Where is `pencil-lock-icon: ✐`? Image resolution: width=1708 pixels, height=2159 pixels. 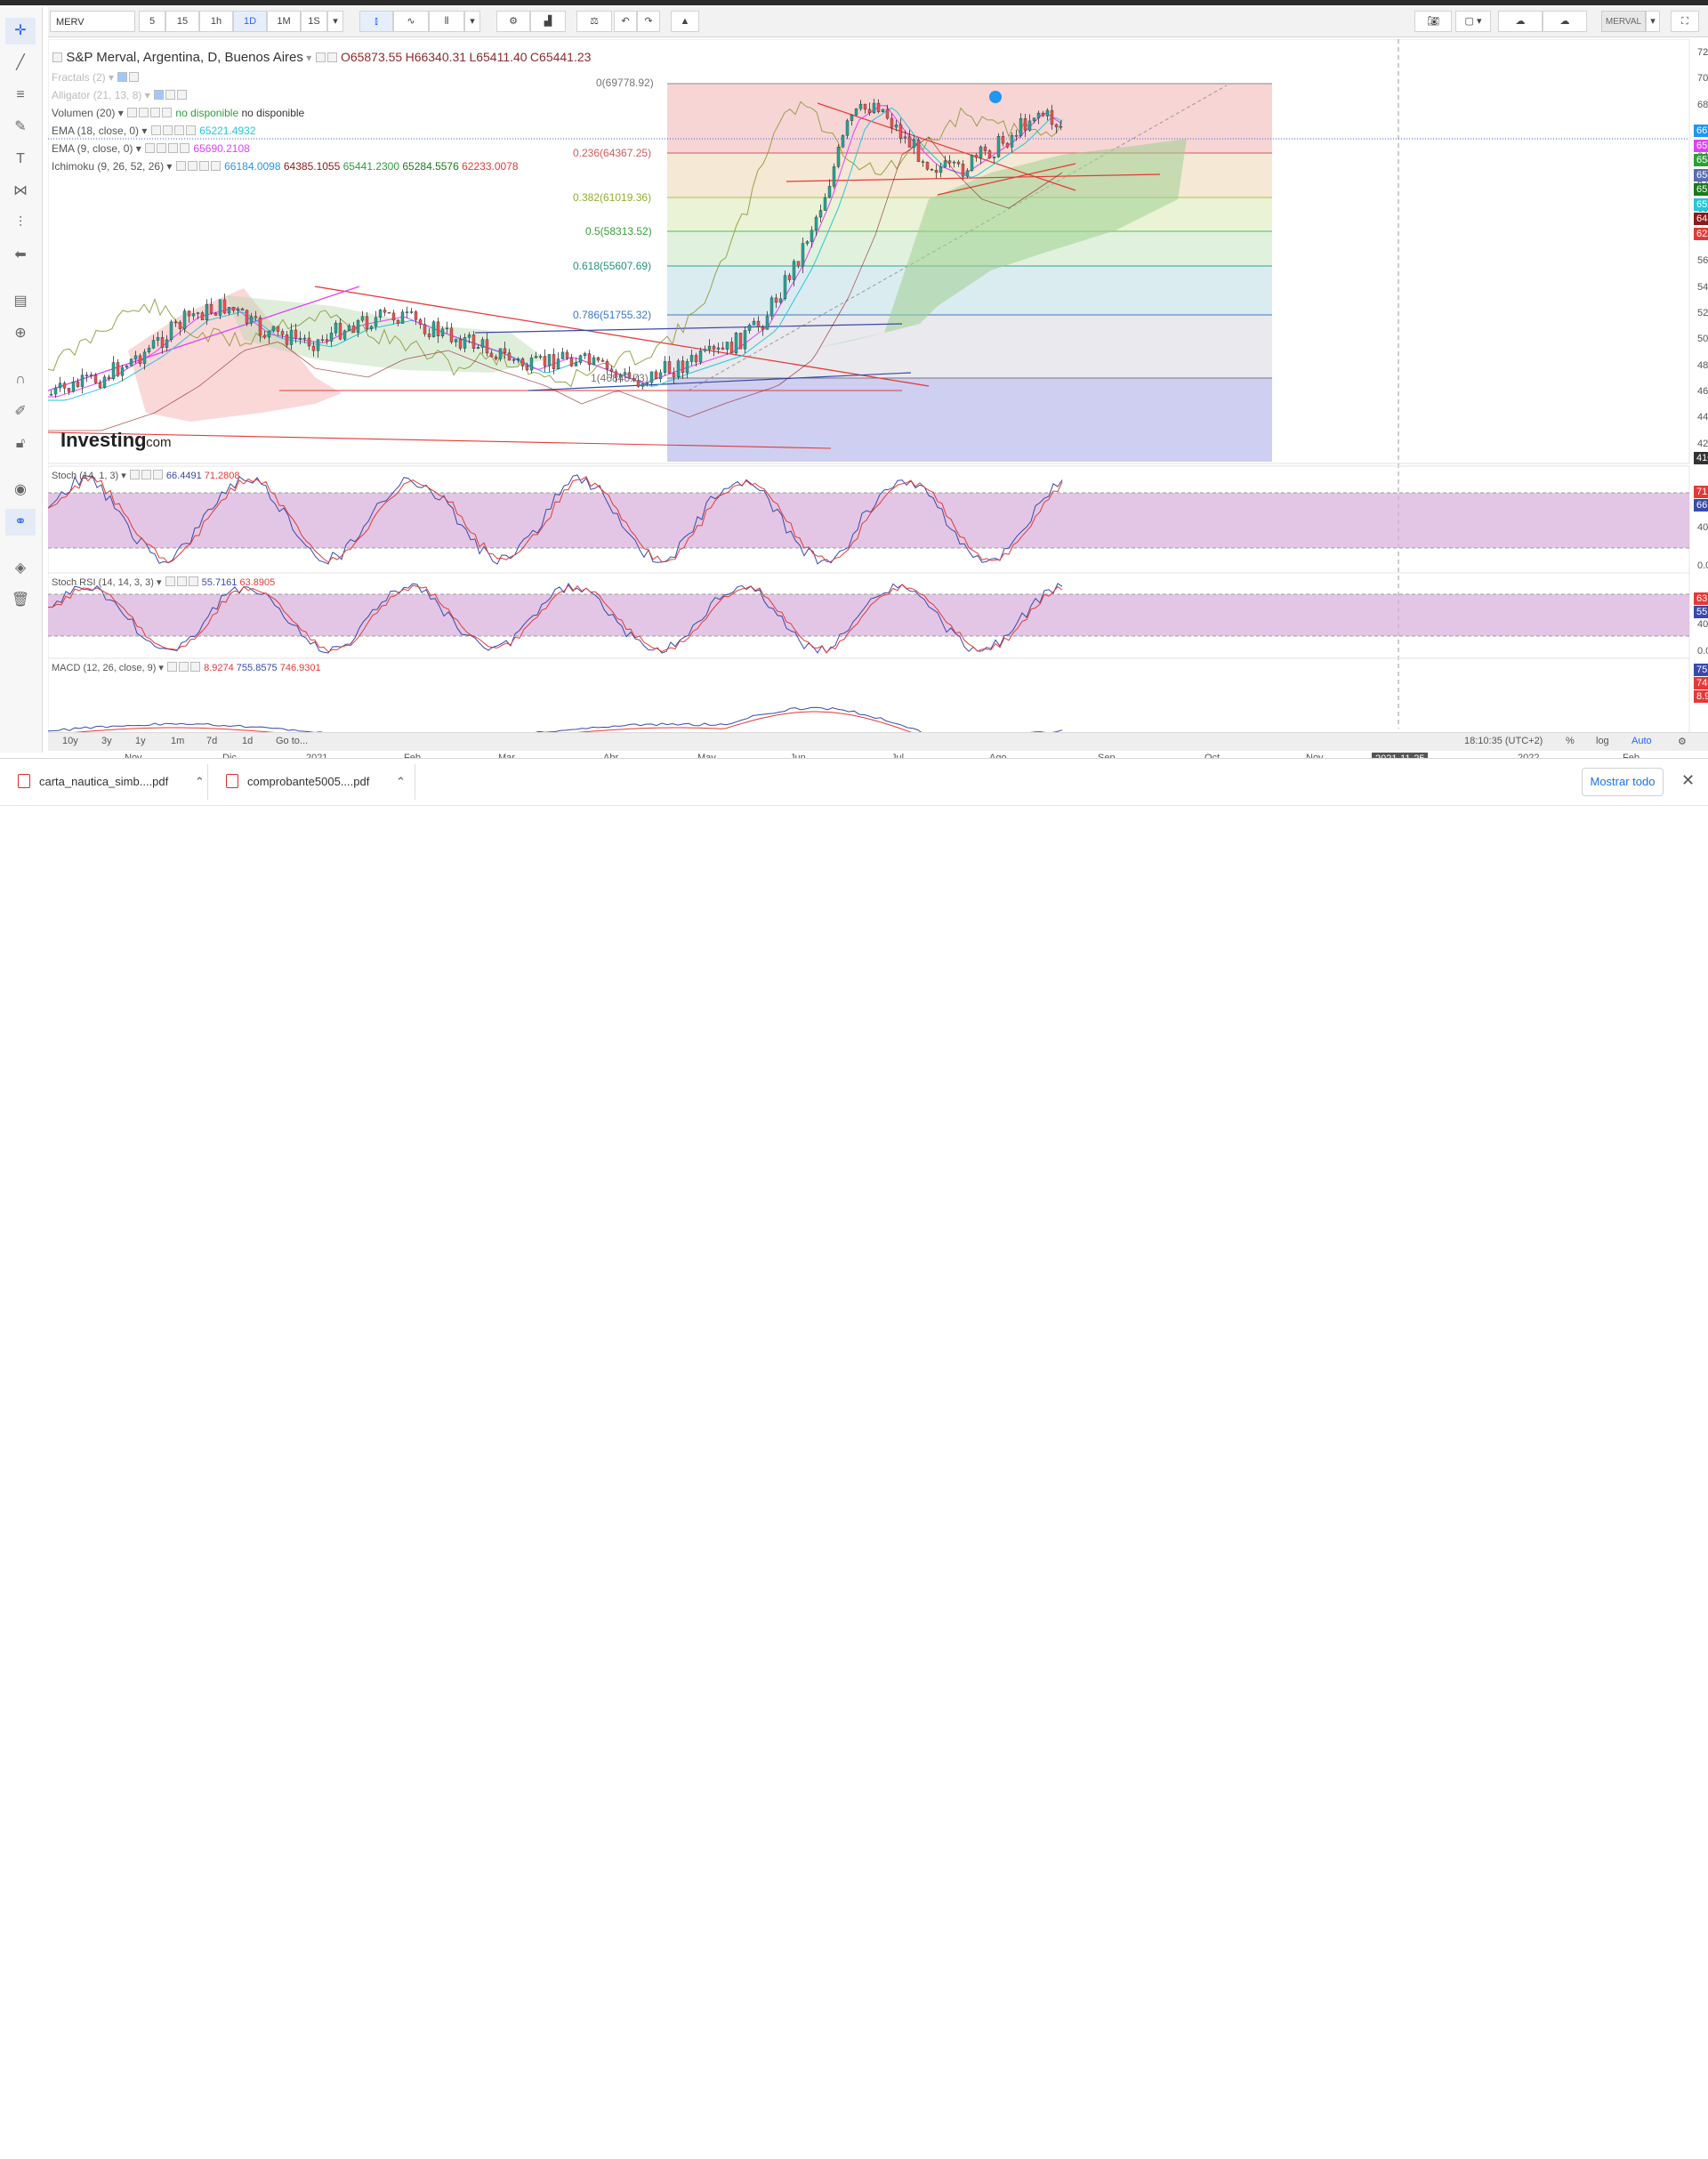 pencil-lock-icon: ✐ is located at coordinates (20, 412).